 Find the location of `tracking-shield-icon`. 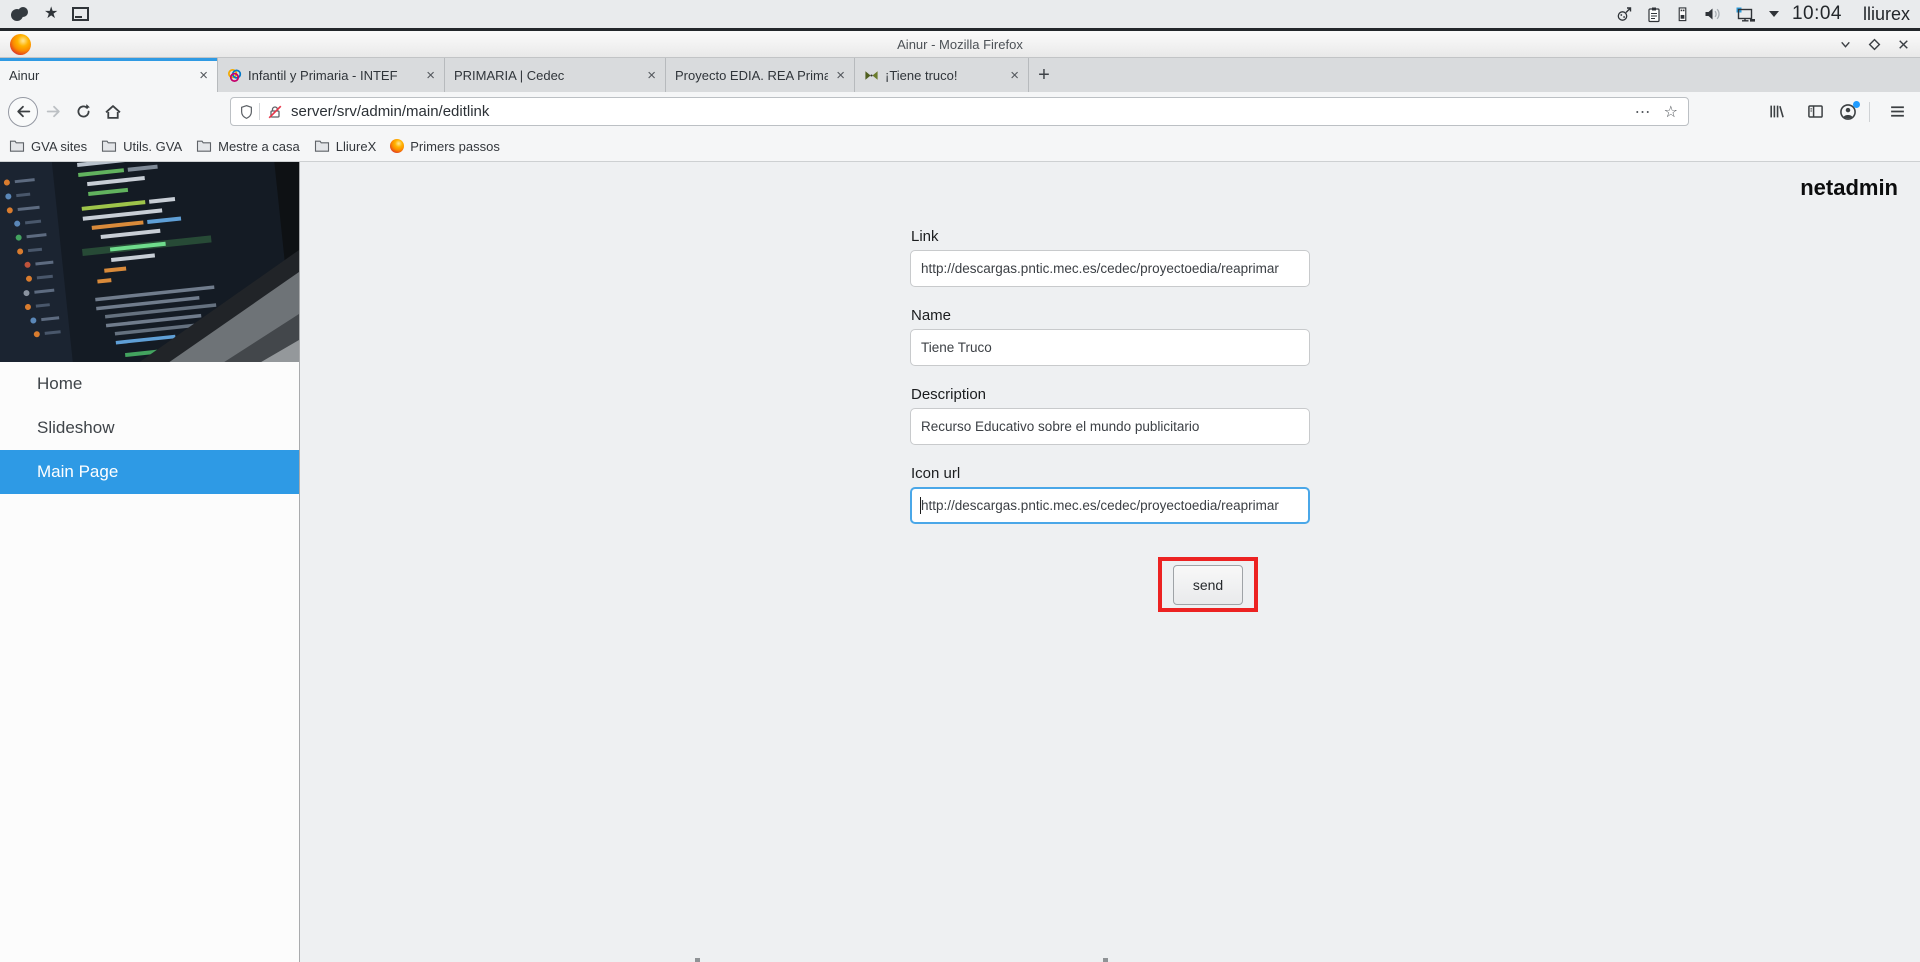

tracking-shield-icon is located at coordinates (246, 112).